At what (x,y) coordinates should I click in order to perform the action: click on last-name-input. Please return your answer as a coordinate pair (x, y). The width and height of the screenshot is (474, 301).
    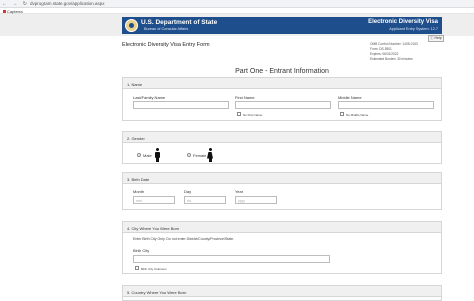
    Looking at the image, I should click on (181, 105).